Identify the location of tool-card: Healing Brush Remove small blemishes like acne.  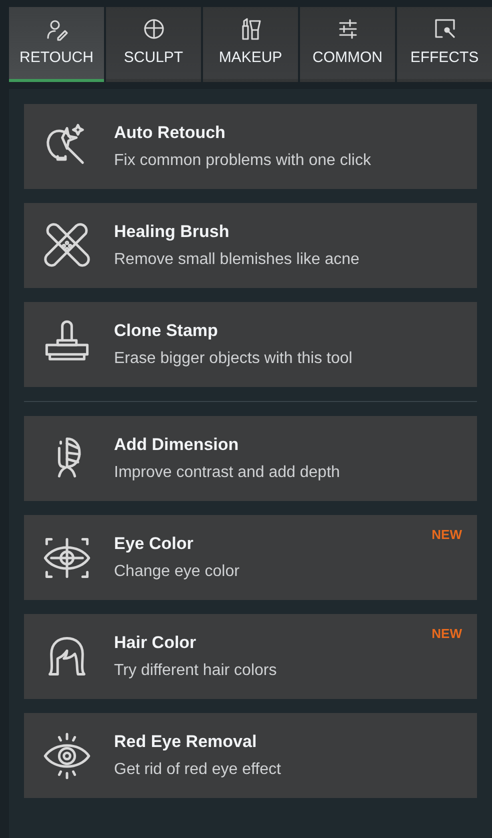
(250, 245).